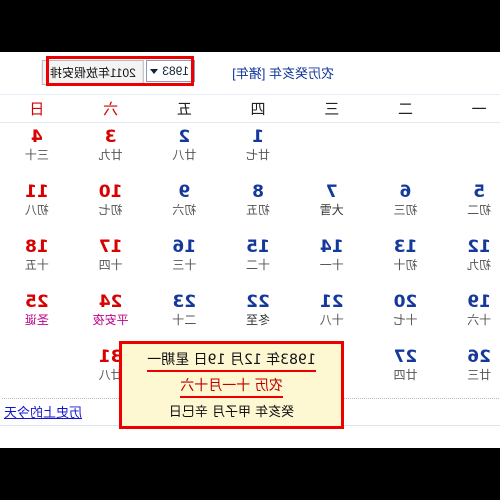  I want to click on day-lunar-label: 三十, so click(36, 155).